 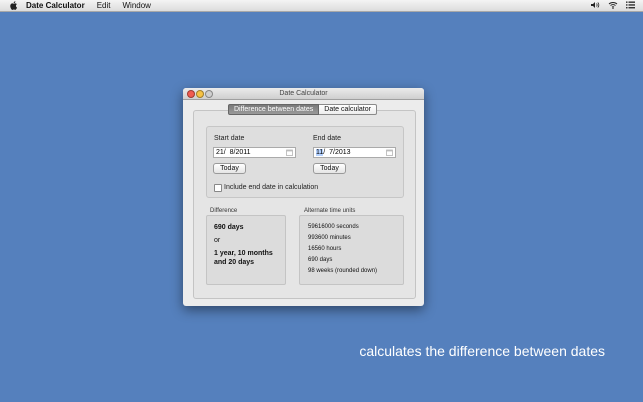 I want to click on start-date-label: Start date, so click(x=229, y=138).